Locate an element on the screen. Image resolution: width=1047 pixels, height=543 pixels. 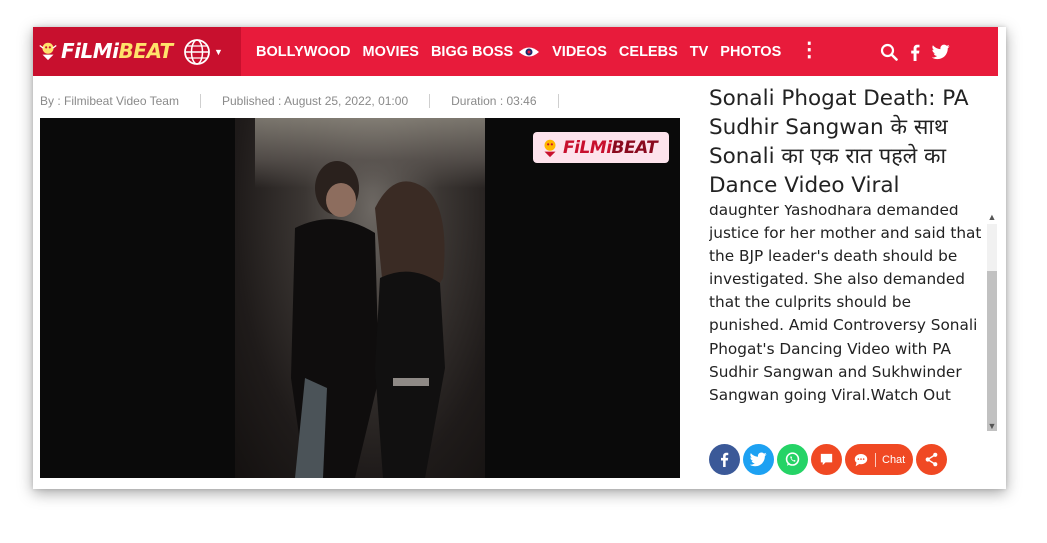
scrollbar-thumb is located at coordinates (992, 351).